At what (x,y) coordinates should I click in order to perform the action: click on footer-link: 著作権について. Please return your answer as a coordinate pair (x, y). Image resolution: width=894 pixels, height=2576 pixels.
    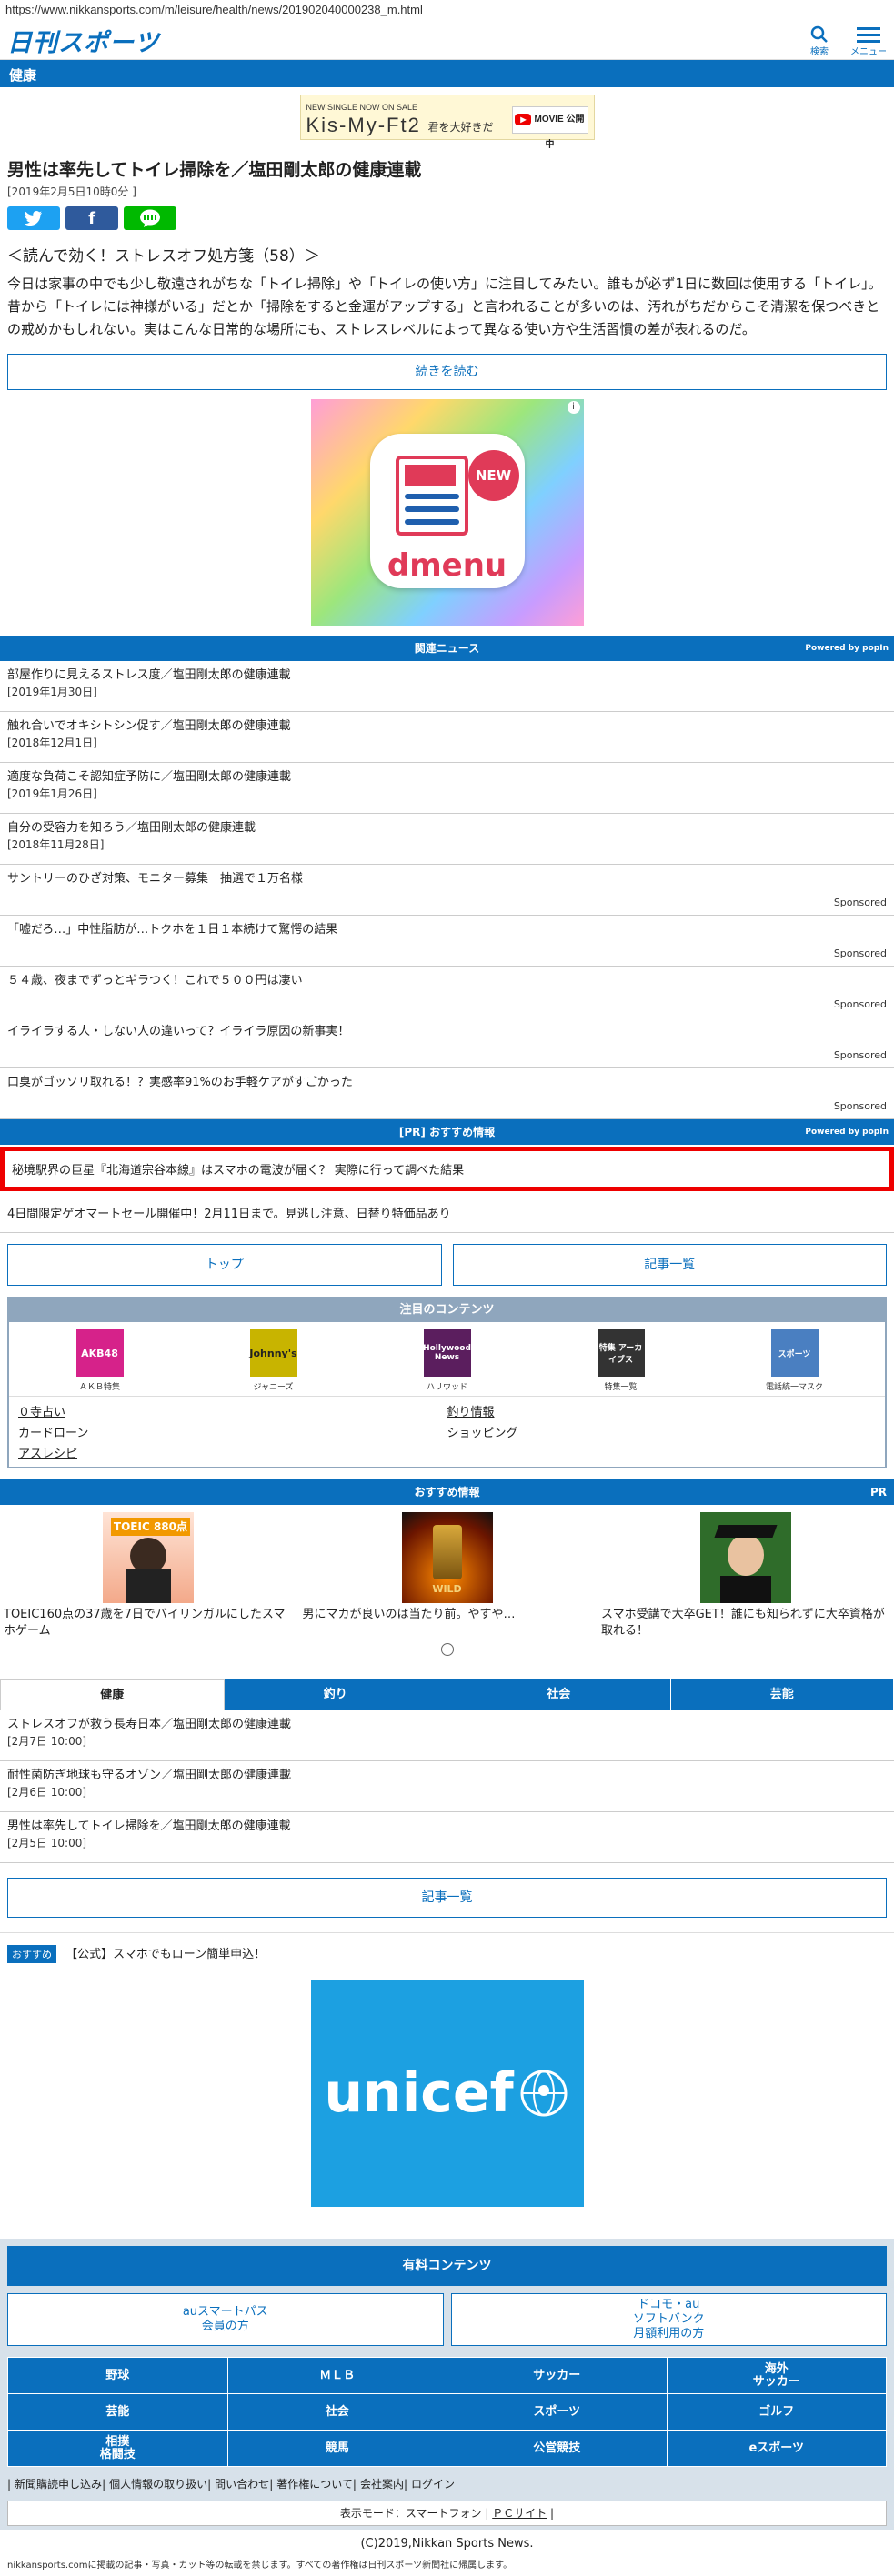
    Looking at the image, I should click on (314, 2484).